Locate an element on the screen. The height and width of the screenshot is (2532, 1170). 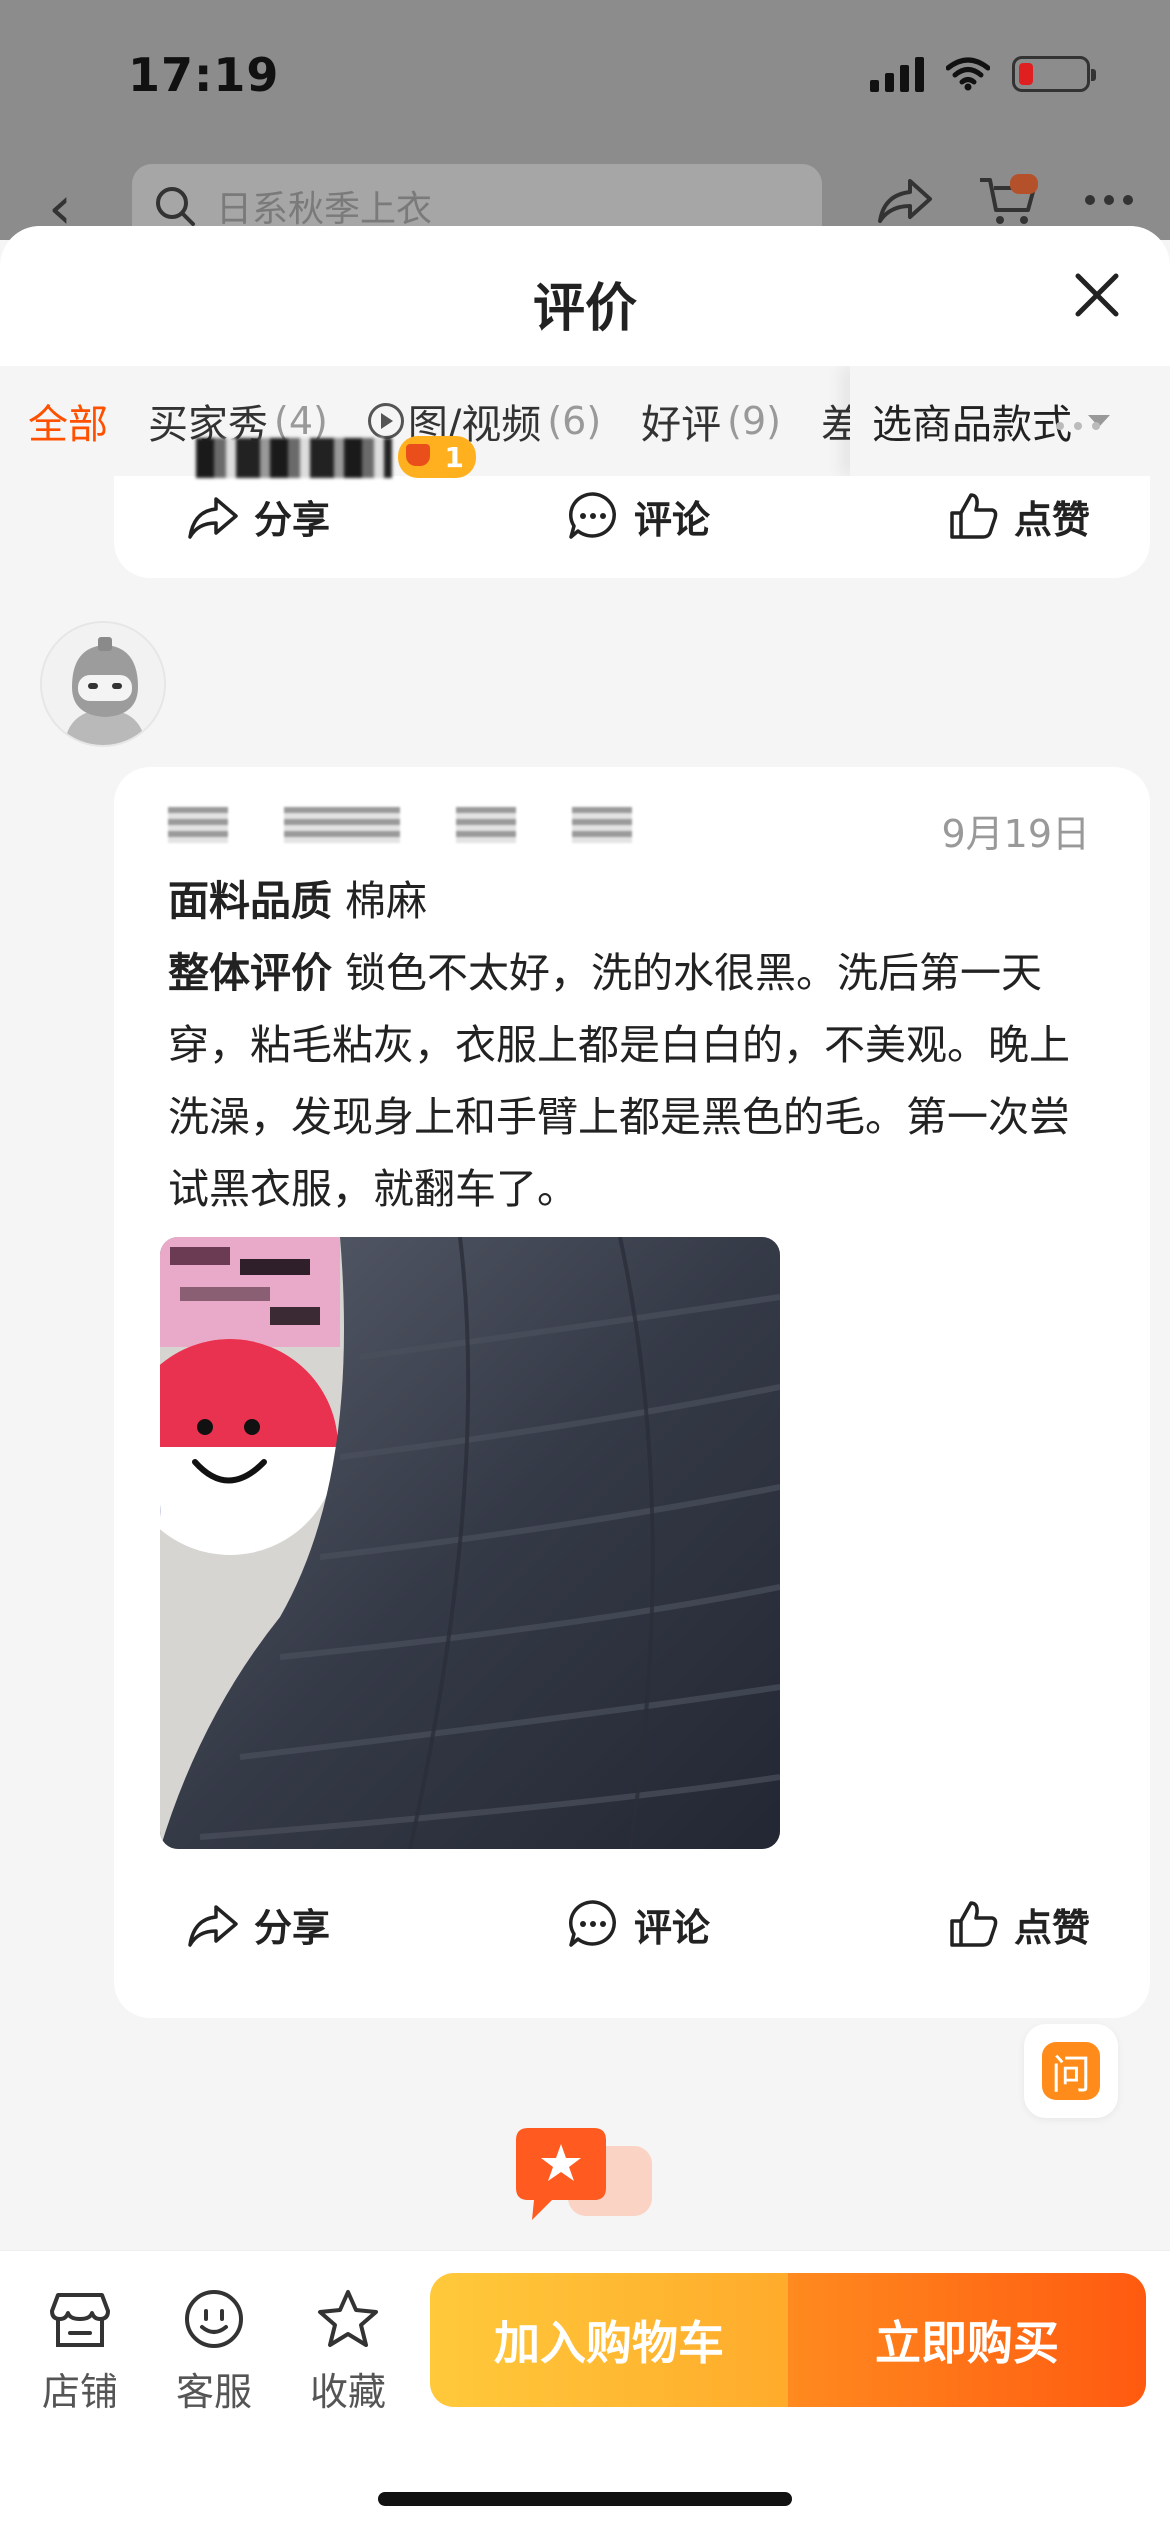
overall-review-label: 整体评价 is located at coordinates (250, 973).